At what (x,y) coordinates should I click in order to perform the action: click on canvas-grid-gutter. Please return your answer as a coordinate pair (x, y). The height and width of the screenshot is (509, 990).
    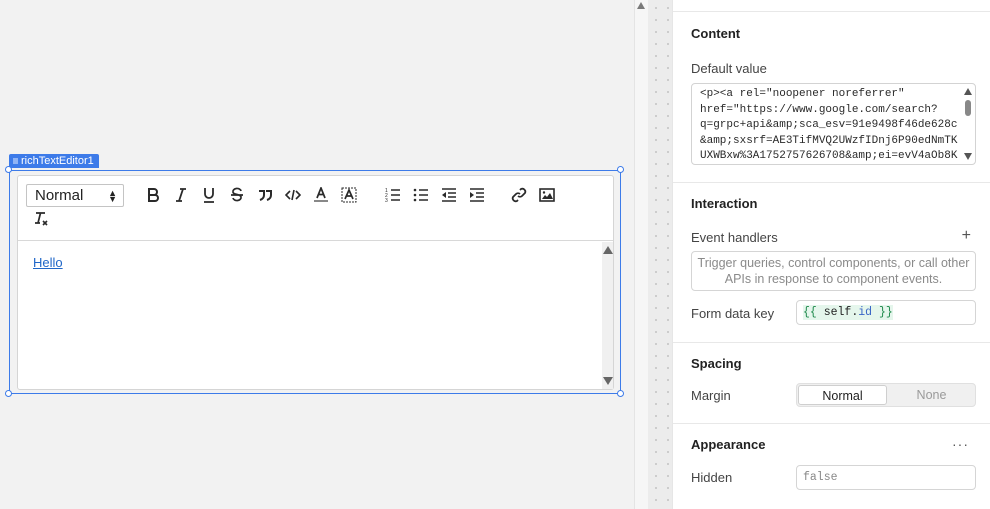
    Looking at the image, I should click on (660, 254).